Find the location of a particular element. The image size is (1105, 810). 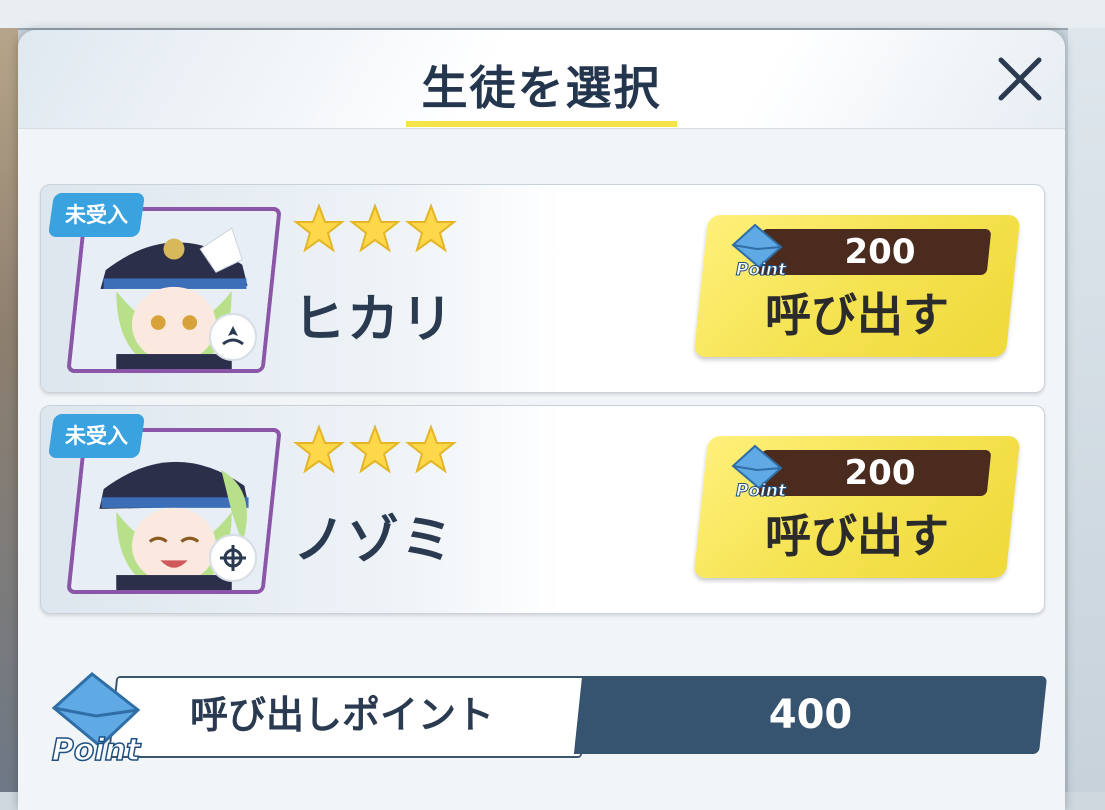

background-right-strip is located at coordinates (1086, 410).